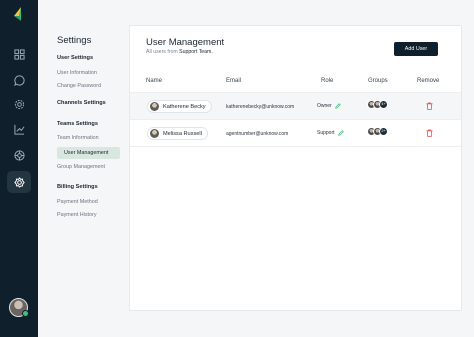  I want to click on lifebuoy-icon, so click(19, 155).